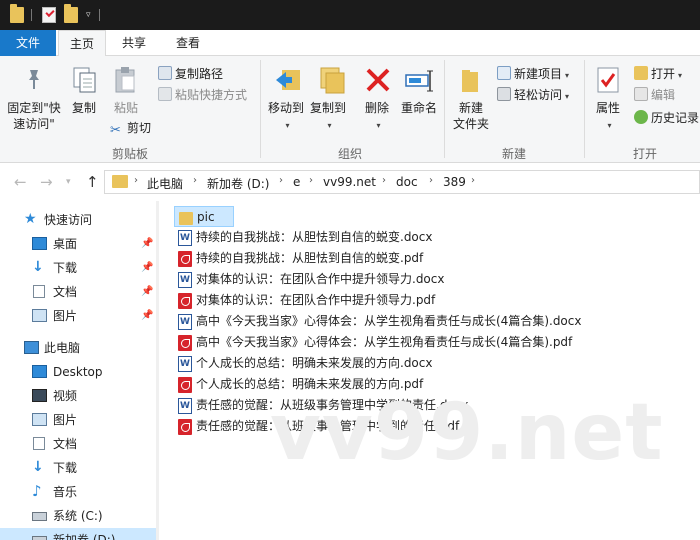  Describe the element at coordinates (39, 291) in the screenshot. I see `document-icon` at that location.